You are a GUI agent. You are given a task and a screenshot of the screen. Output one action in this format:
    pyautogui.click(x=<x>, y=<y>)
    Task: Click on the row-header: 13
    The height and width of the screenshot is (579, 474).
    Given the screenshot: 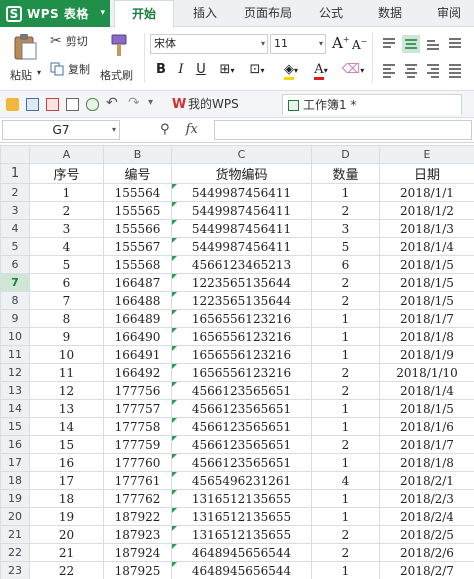 What is the action you would take?
    pyautogui.click(x=15, y=390)
    